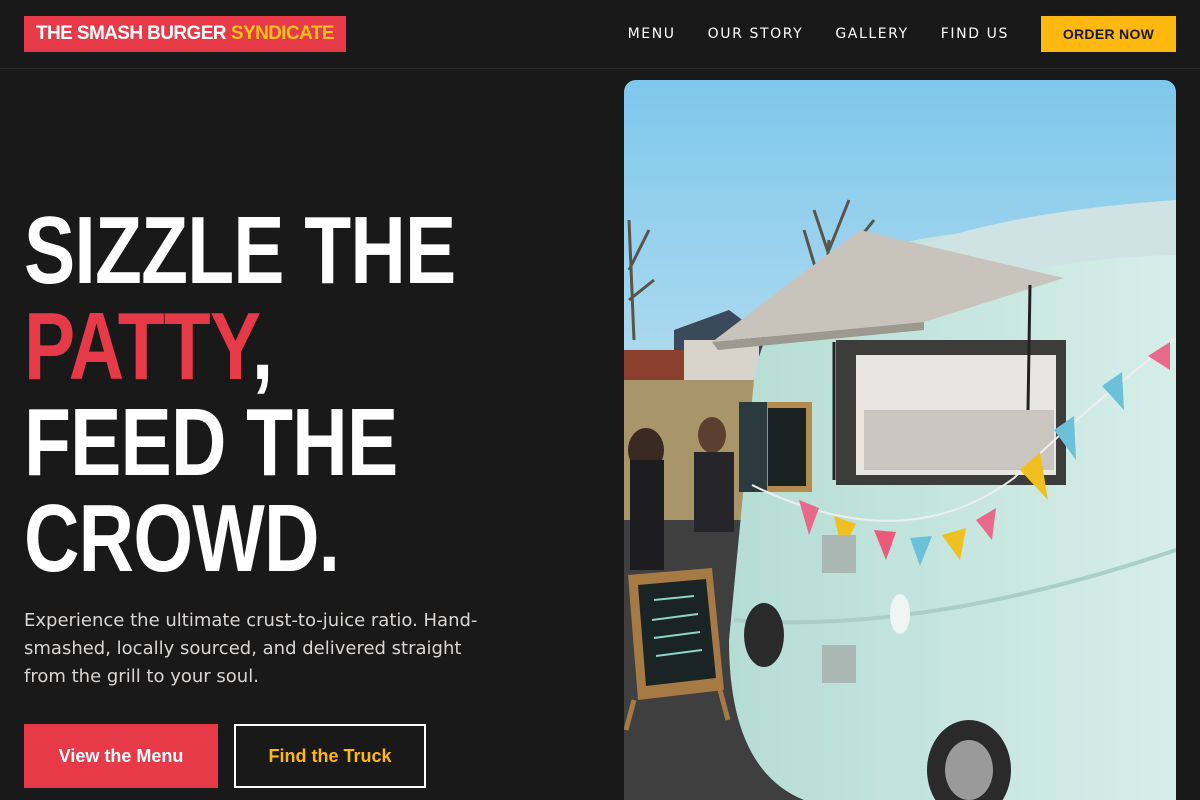 Image resolution: width=1200 pixels, height=800 pixels. What do you see at coordinates (211, 442) in the screenshot?
I see `headline-line-3: FEED THE` at bounding box center [211, 442].